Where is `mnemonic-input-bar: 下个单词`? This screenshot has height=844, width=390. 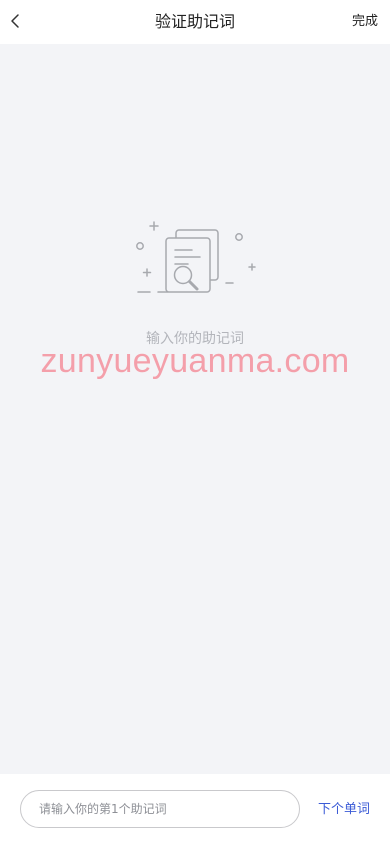 mnemonic-input-bar: 下个单词 is located at coordinates (195, 809).